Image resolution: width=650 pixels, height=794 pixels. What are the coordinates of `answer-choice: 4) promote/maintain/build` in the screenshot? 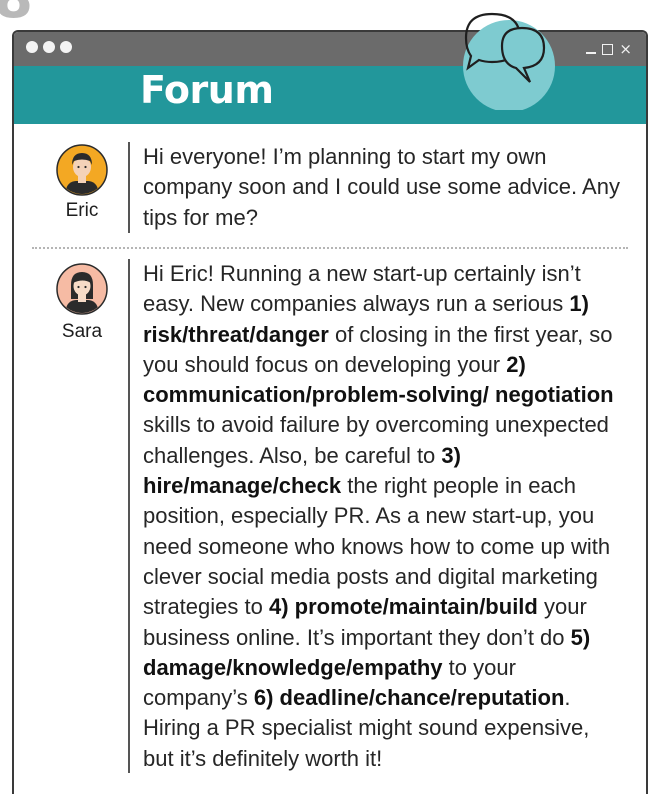 It's located at (403, 607).